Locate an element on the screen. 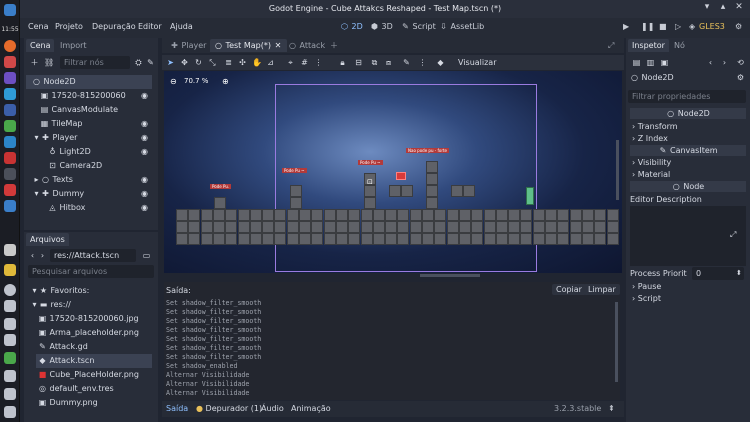 The image size is (750, 422). tree-node-hitbox: ◬ Hitbox ◉ is located at coordinates (89, 208).